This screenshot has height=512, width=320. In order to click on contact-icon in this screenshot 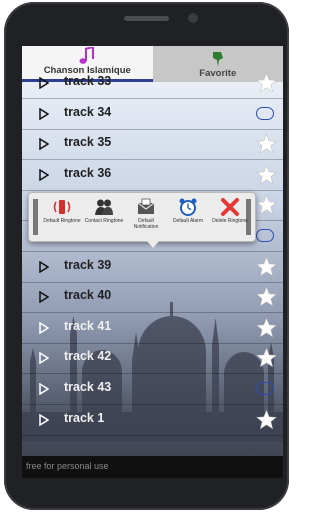, I will do `click(104, 207)`.